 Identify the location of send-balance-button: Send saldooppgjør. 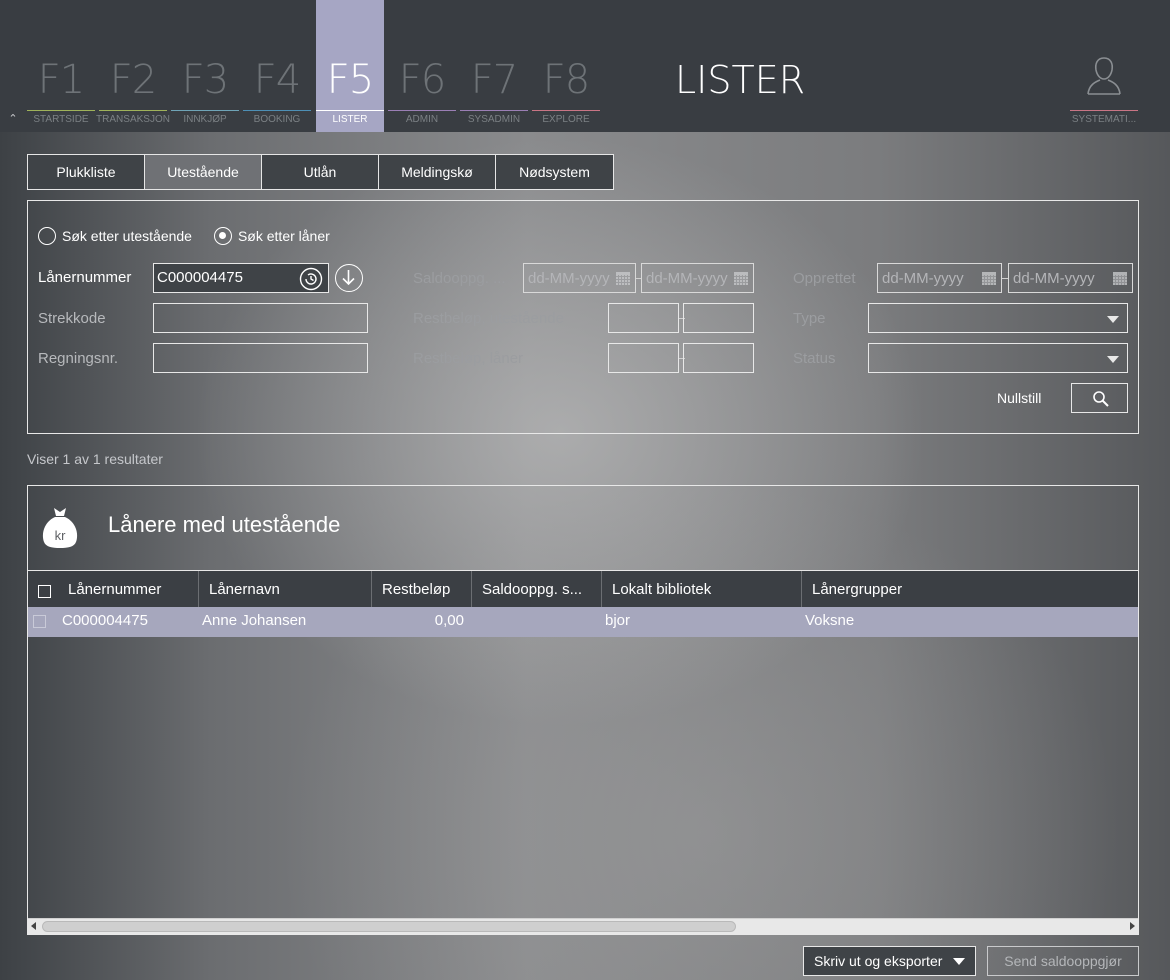
(1063, 961).